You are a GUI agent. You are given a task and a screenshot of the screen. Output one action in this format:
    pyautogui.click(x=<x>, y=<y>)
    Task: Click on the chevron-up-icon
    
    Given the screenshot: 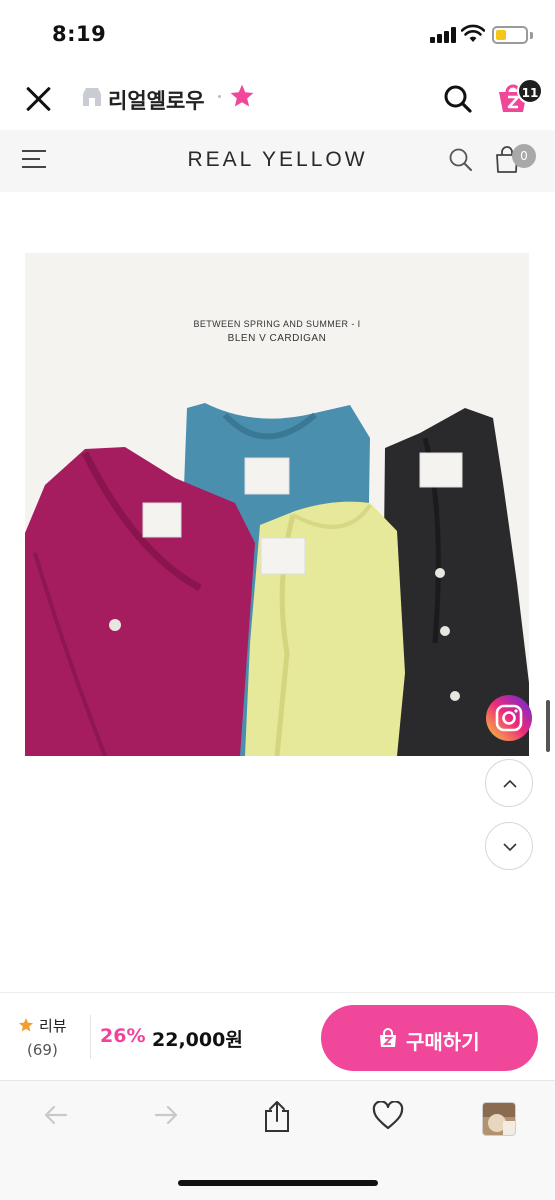 What is the action you would take?
    pyautogui.click(x=510, y=783)
    